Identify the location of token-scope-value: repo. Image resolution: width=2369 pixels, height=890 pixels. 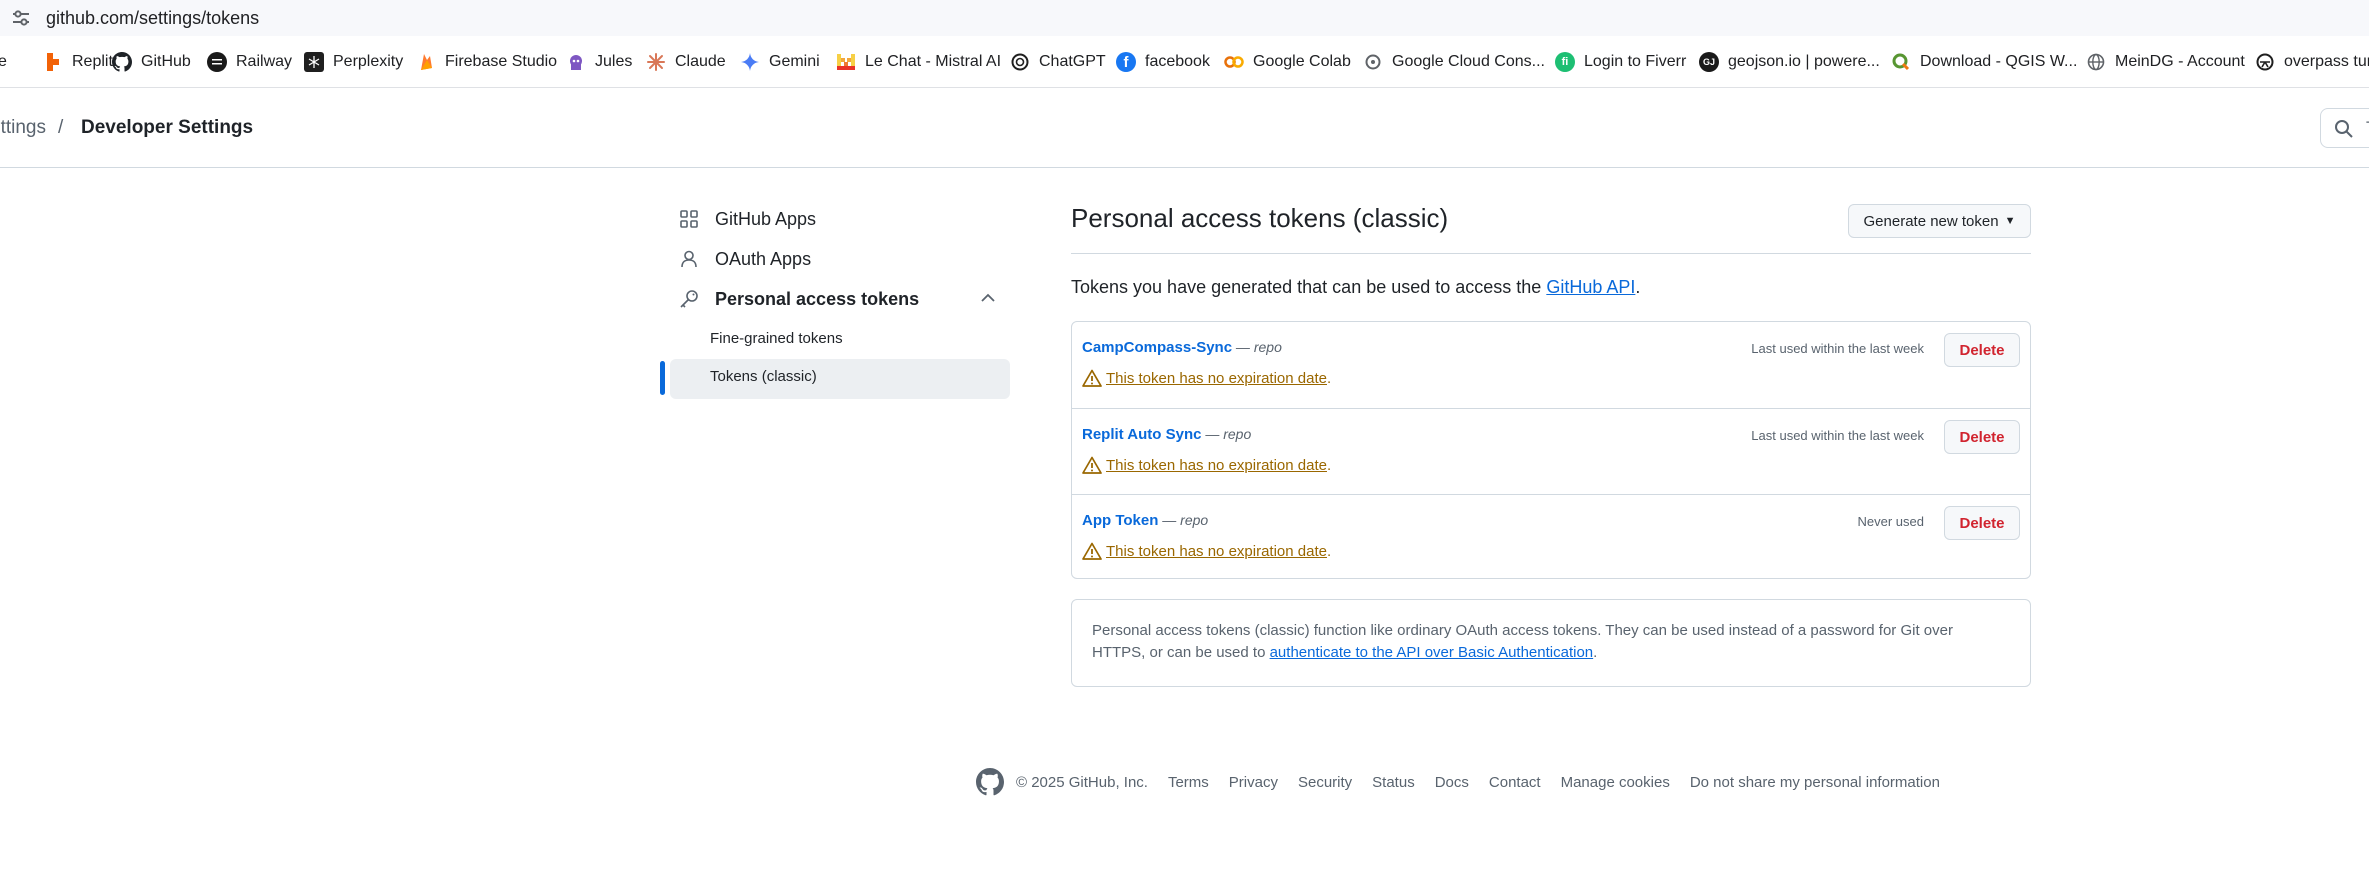
(1267, 347).